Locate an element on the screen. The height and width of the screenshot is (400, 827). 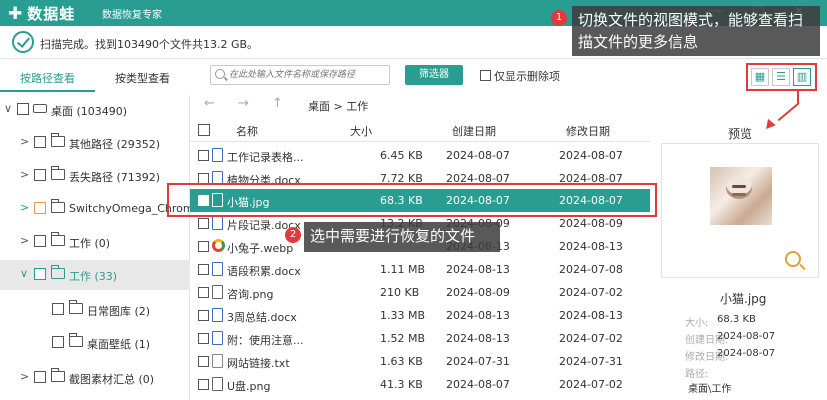
search-input is located at coordinates (308, 75).